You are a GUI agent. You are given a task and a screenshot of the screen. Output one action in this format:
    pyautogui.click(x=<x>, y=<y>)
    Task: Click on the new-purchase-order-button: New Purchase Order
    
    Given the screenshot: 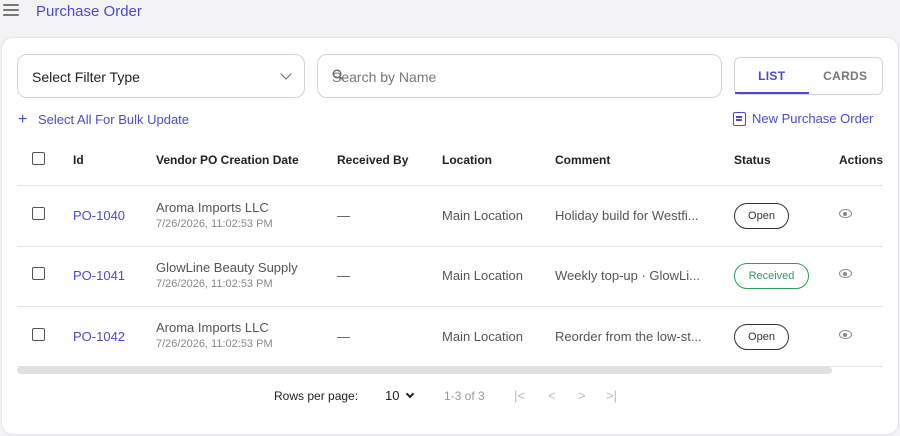 What is the action you would take?
    pyautogui.click(x=803, y=118)
    